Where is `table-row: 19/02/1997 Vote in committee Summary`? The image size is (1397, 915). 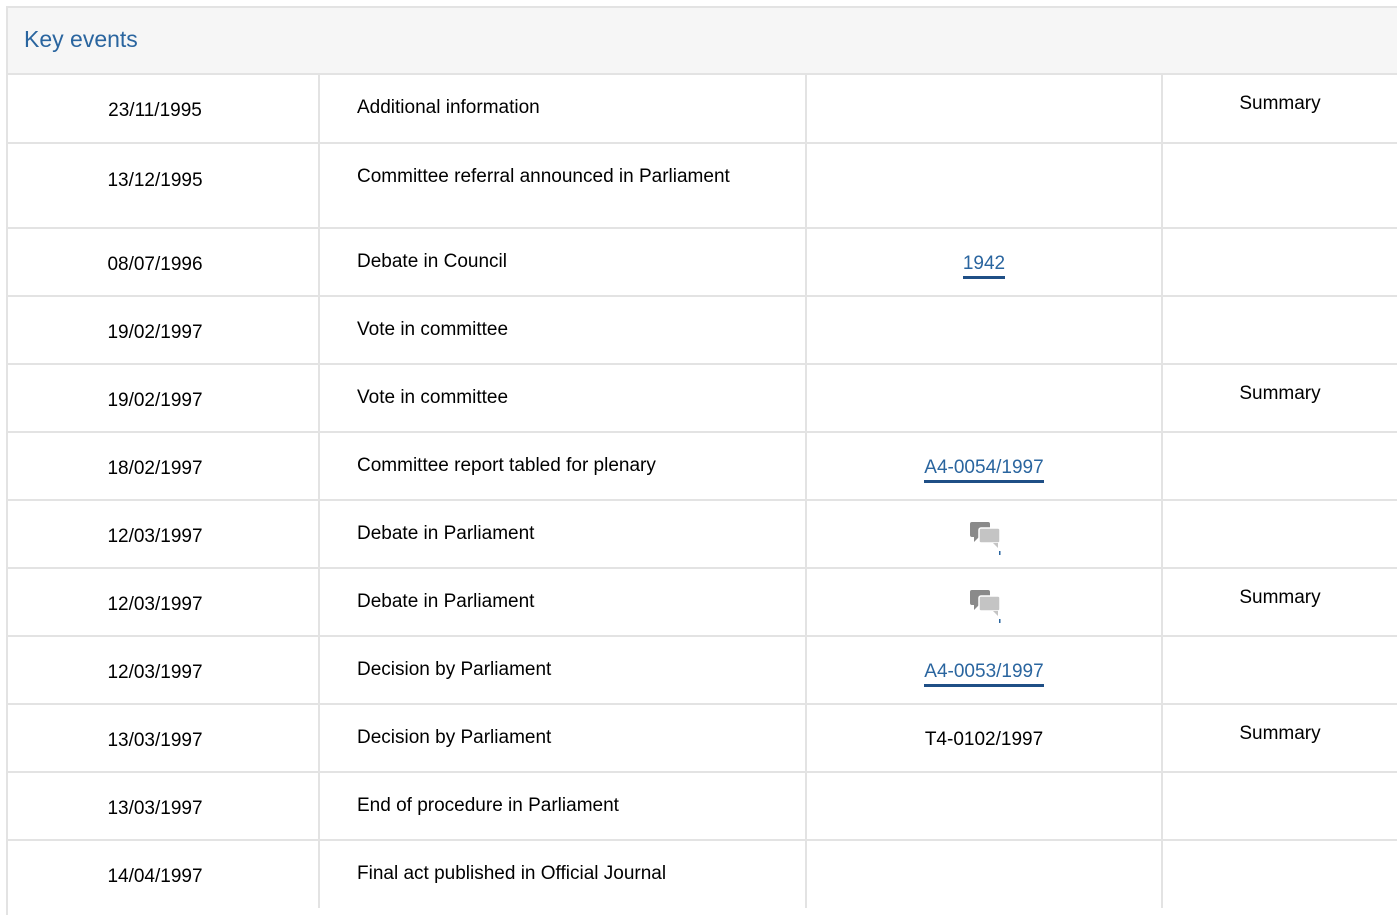 table-row: 19/02/1997 Vote in committee Summary is located at coordinates (702, 398).